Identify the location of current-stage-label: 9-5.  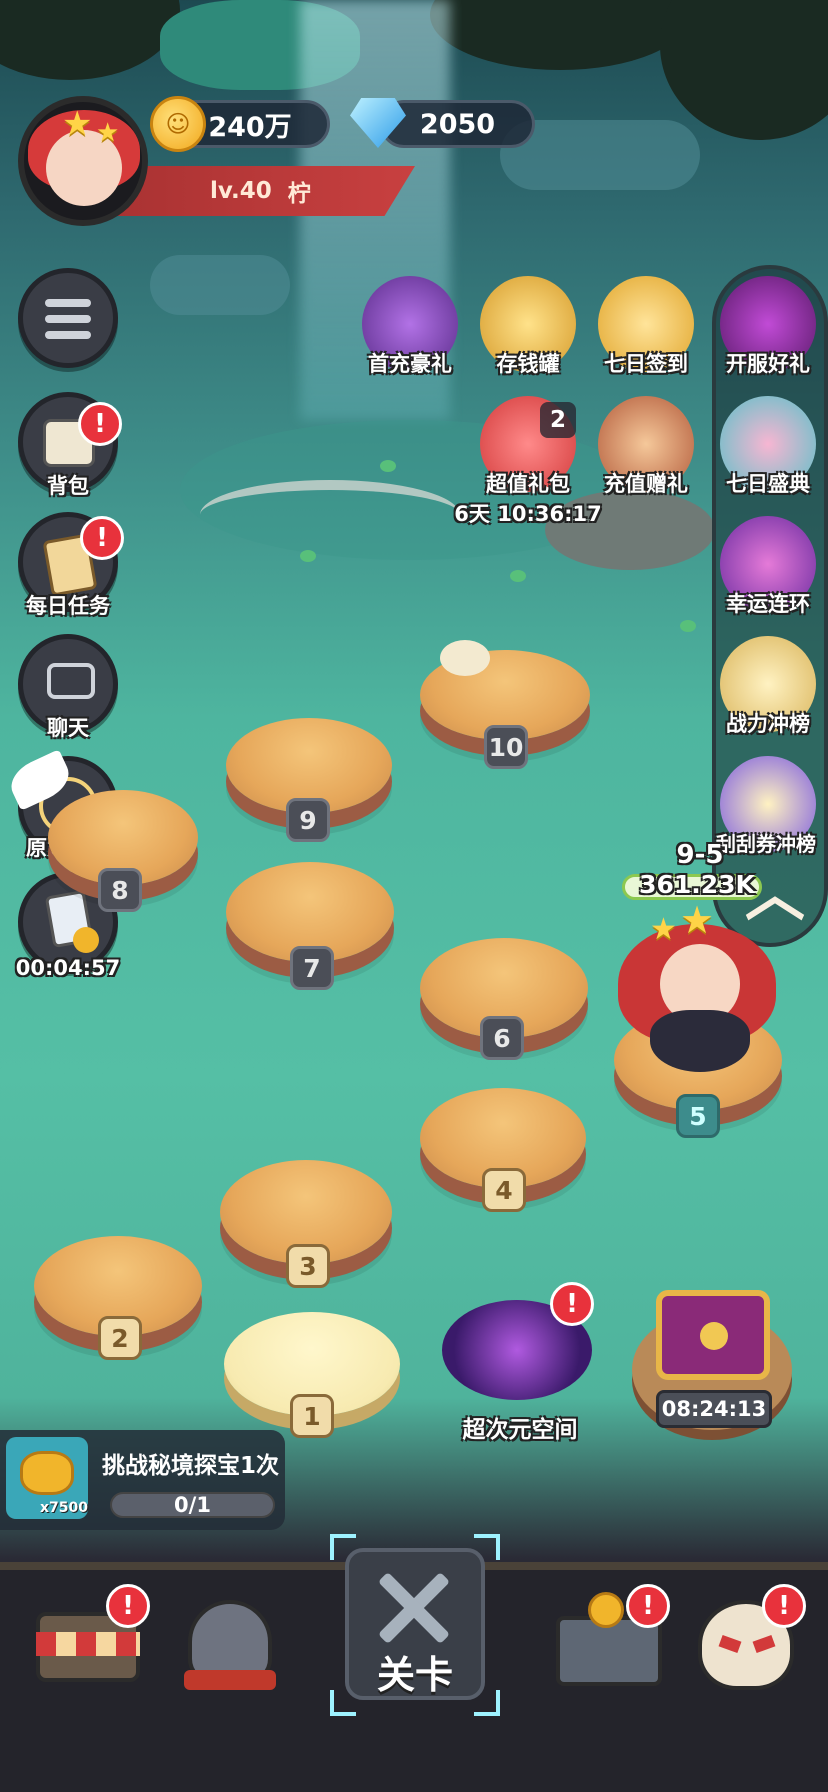
(700, 855).